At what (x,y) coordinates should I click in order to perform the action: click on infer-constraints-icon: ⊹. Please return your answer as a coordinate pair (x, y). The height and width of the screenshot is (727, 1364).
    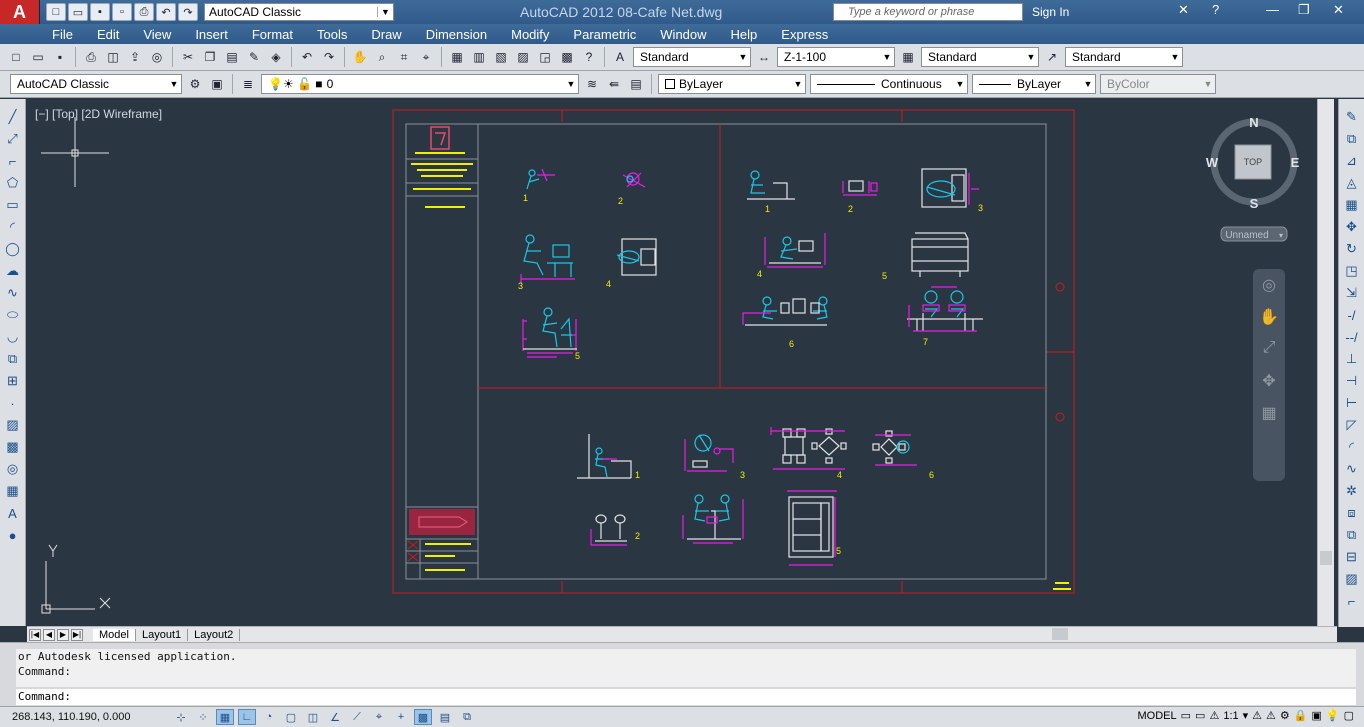
    Looking at the image, I should click on (181, 717).